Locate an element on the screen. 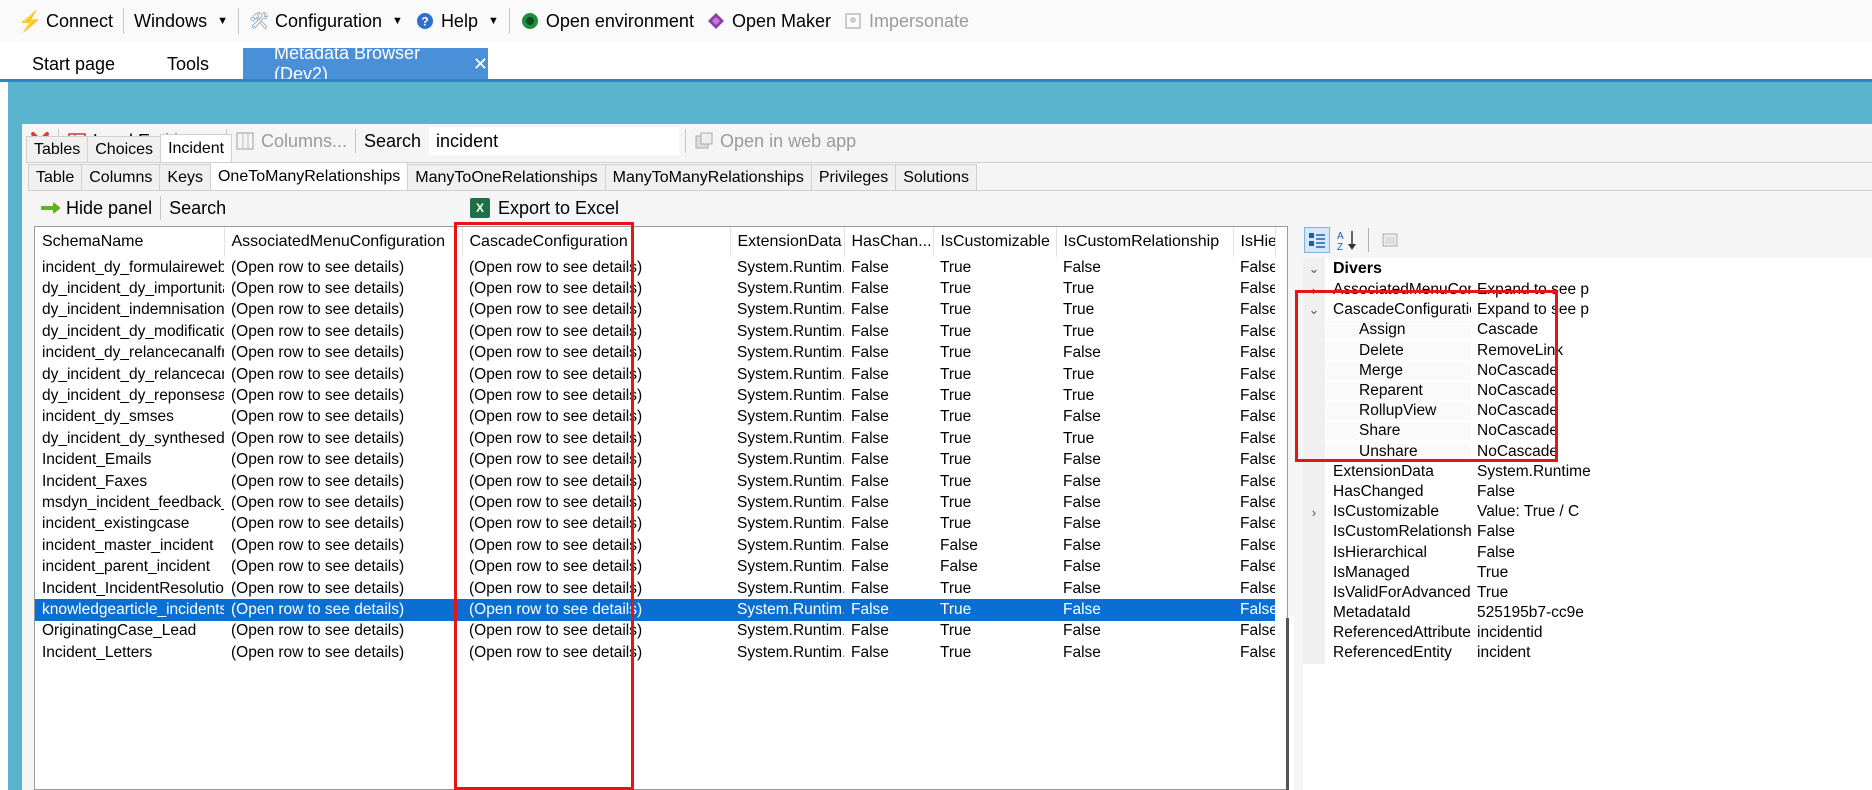  property-value: 525195b7-cc9e is located at coordinates (1671, 613).